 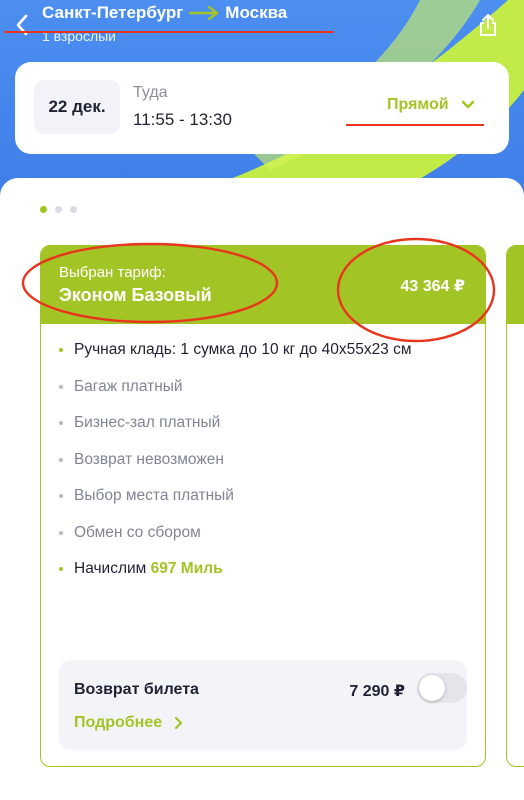 I want to click on miles-value: 697 Миль, so click(x=186, y=568).